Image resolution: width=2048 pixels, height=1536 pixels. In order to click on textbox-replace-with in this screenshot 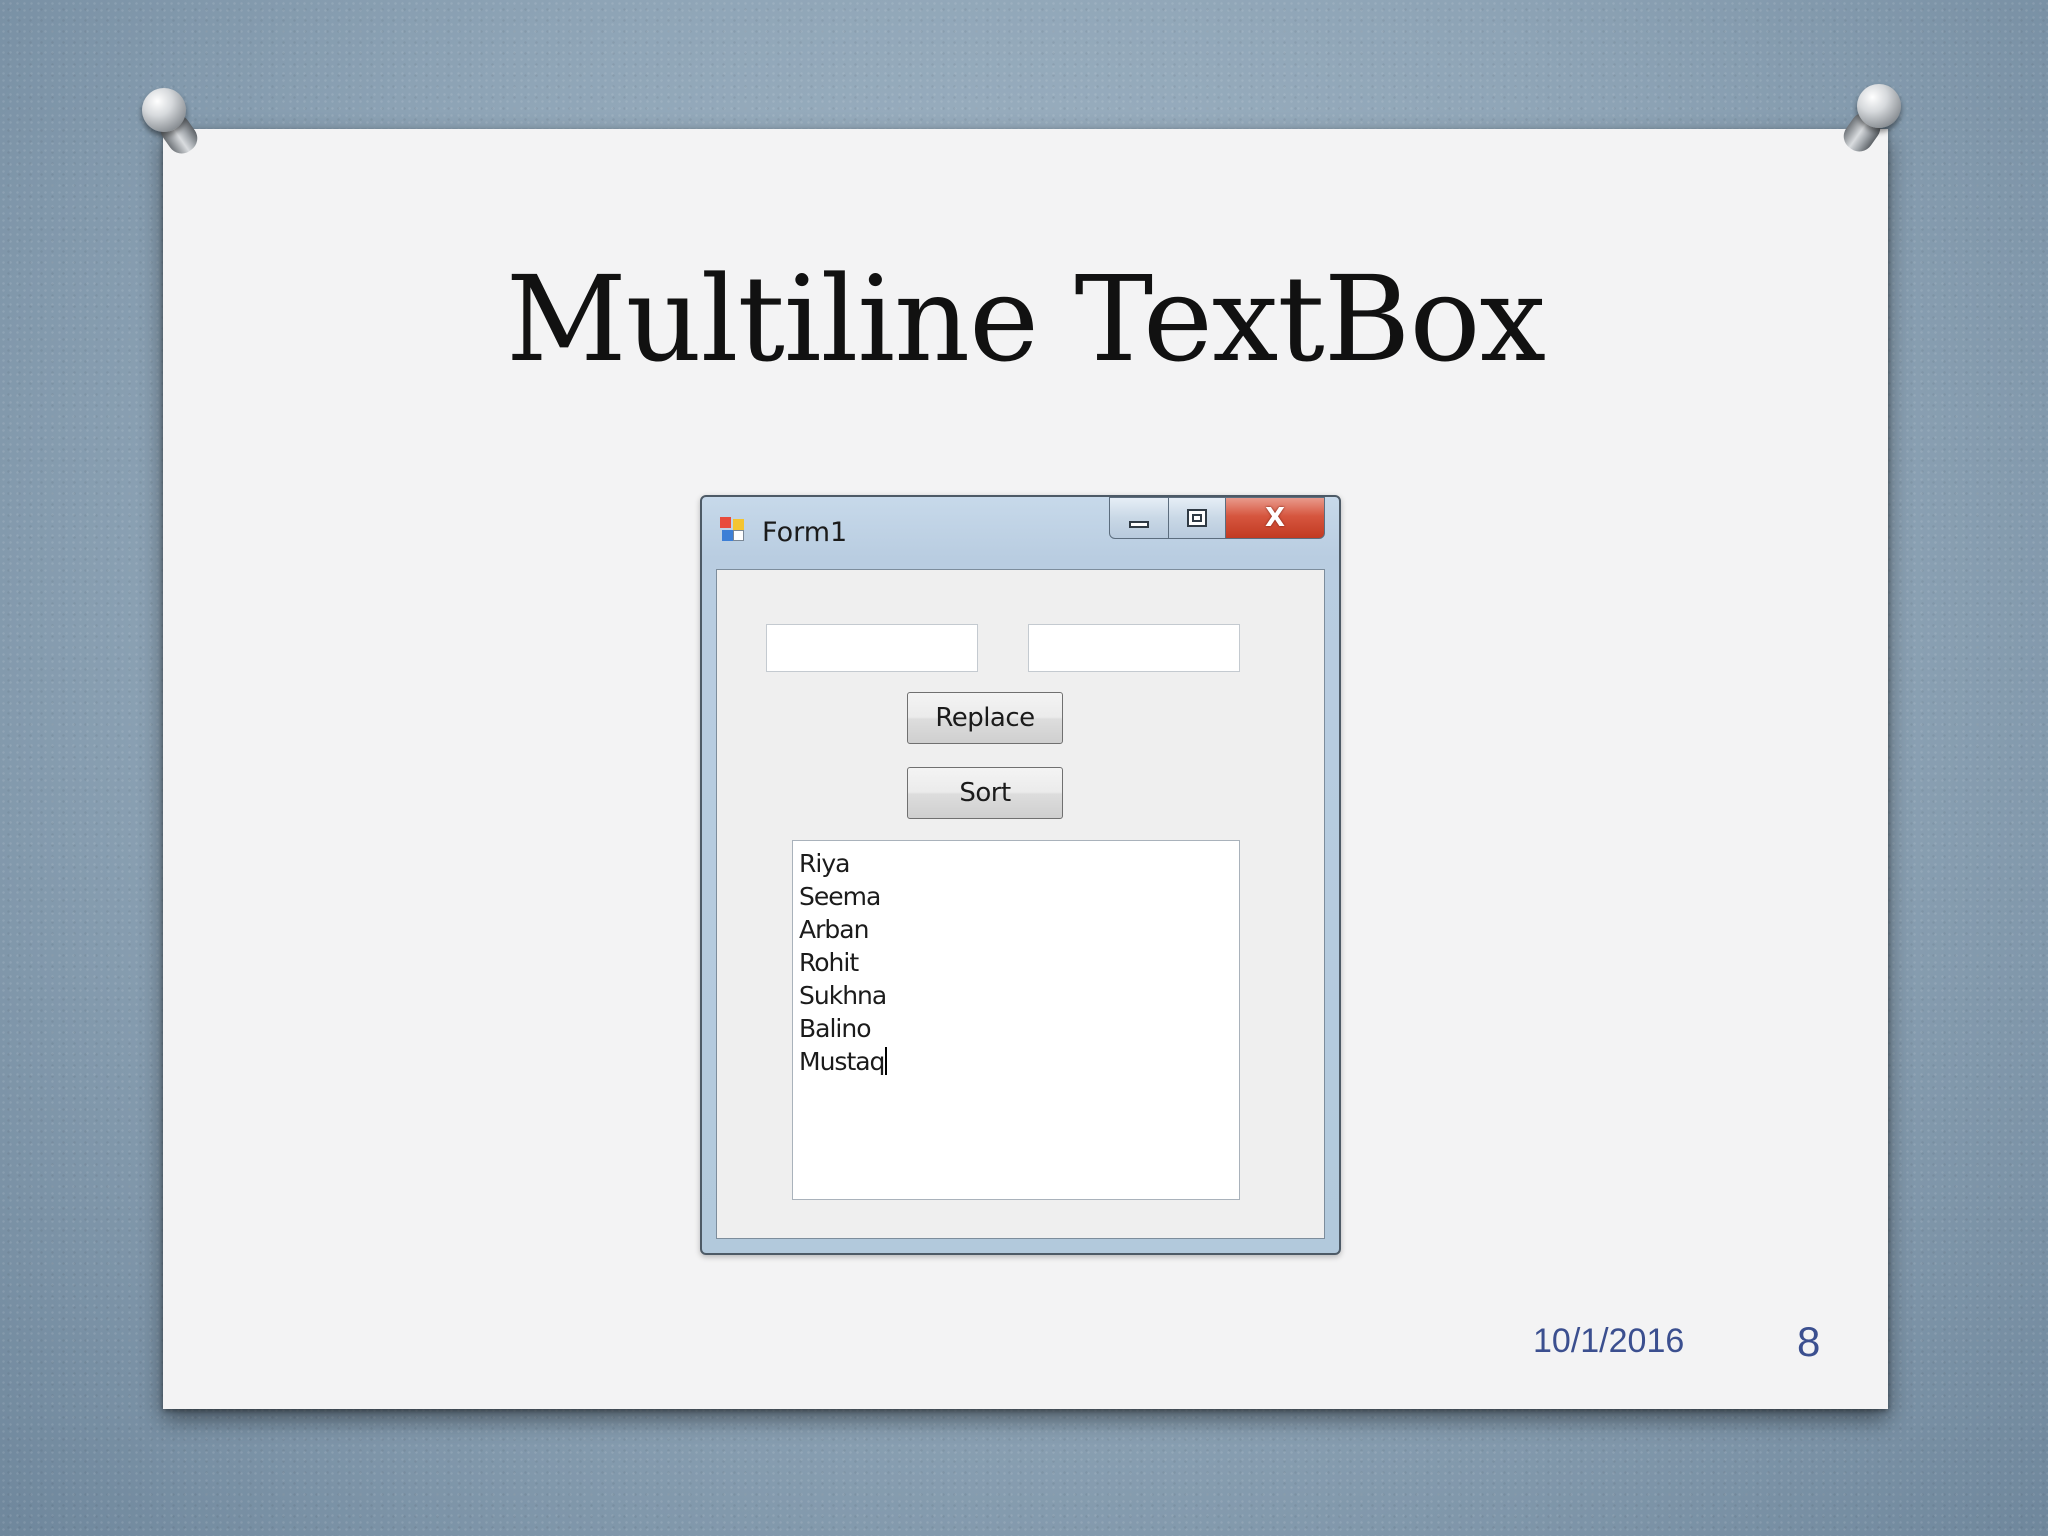, I will do `click(1134, 648)`.